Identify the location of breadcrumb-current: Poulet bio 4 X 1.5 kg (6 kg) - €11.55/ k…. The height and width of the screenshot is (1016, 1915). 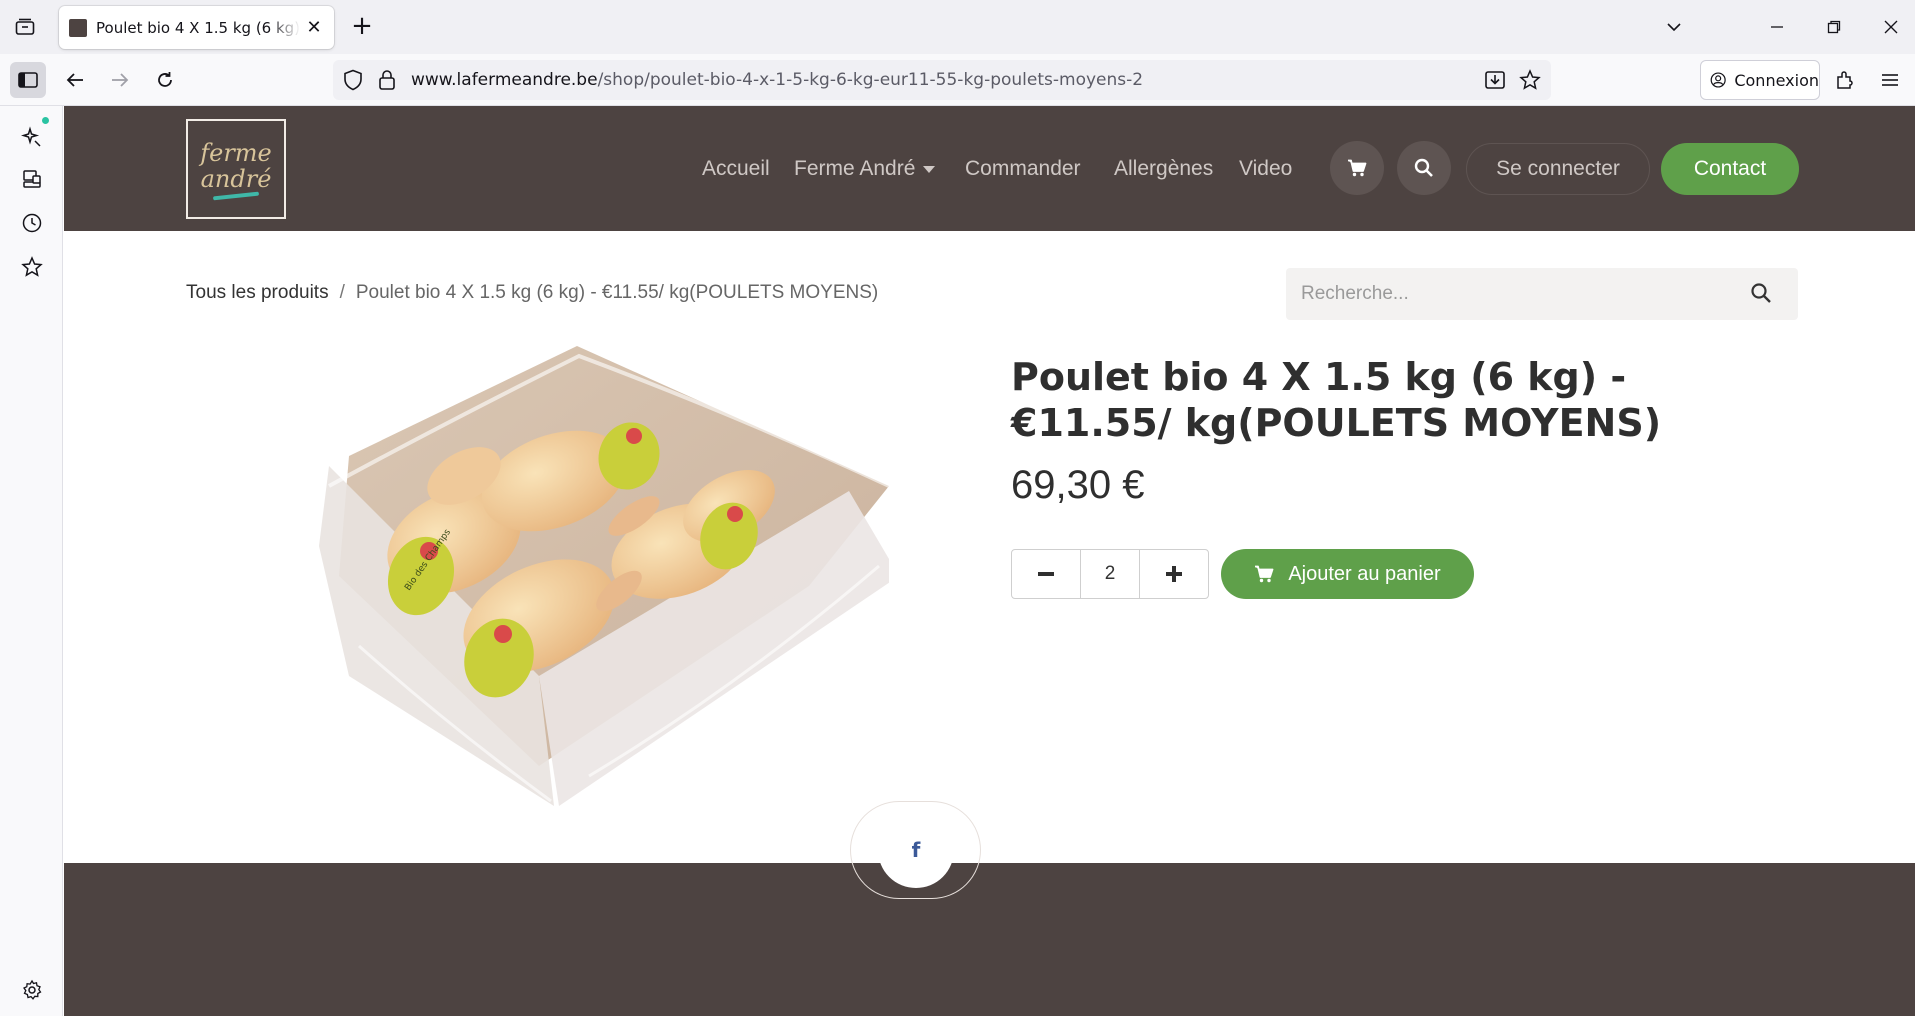
(617, 292).